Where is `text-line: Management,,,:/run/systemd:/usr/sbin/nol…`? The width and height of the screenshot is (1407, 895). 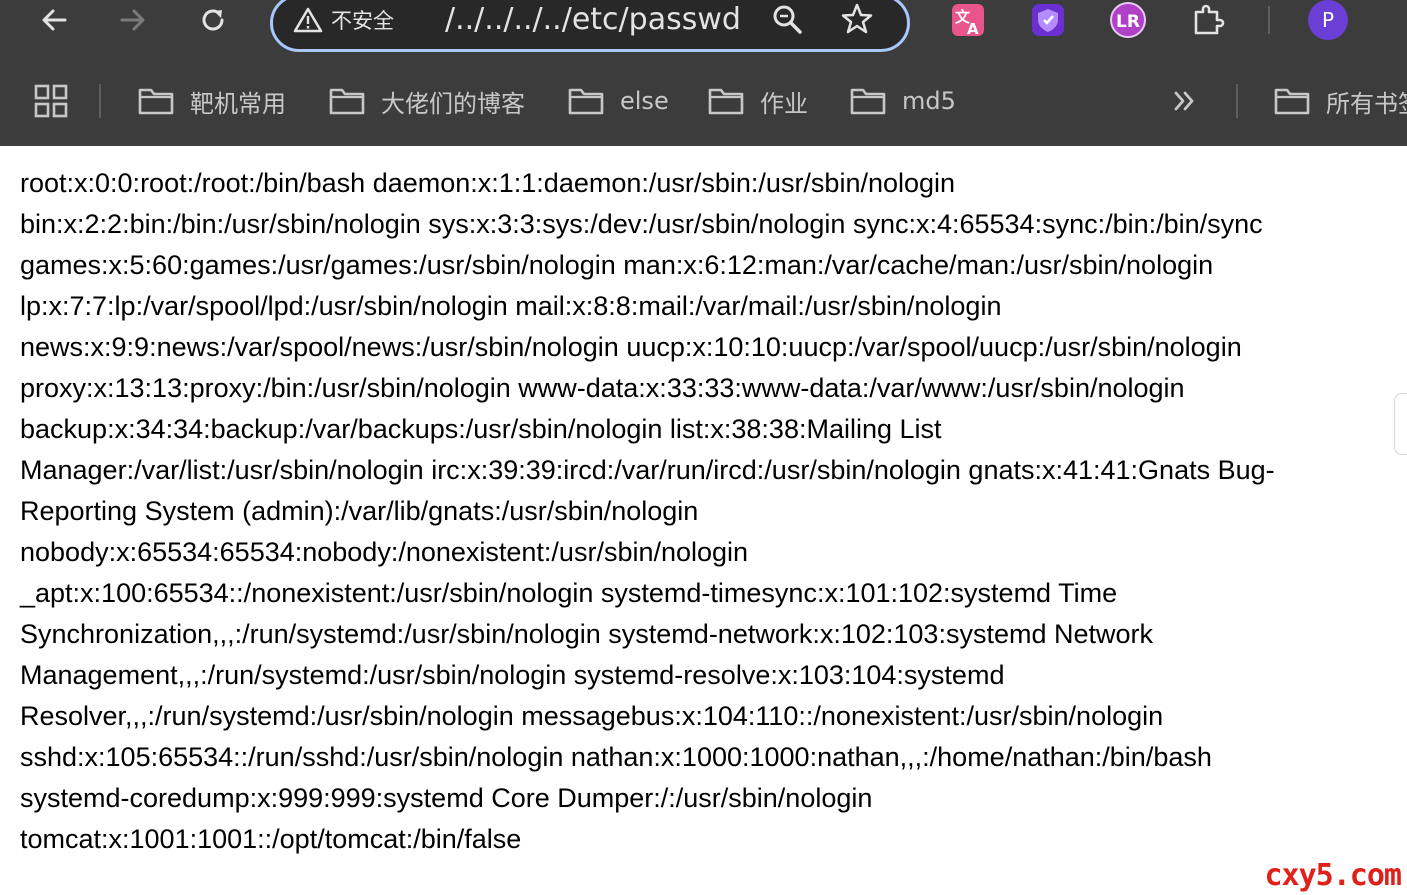
text-line: Management,,,:/run/systemd:/usr/sbin/nol… is located at coordinates (512, 675).